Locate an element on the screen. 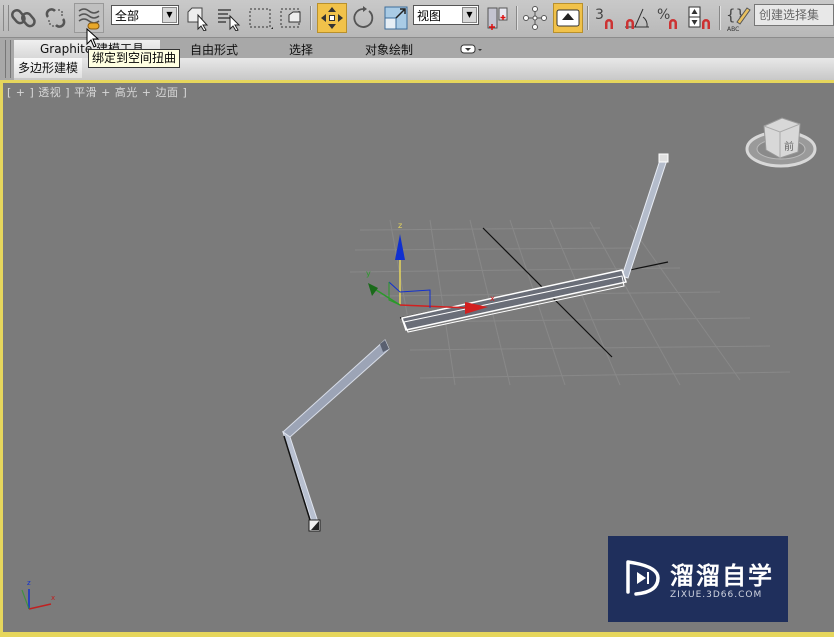  select-and-link-button is located at coordinates (24, 18).